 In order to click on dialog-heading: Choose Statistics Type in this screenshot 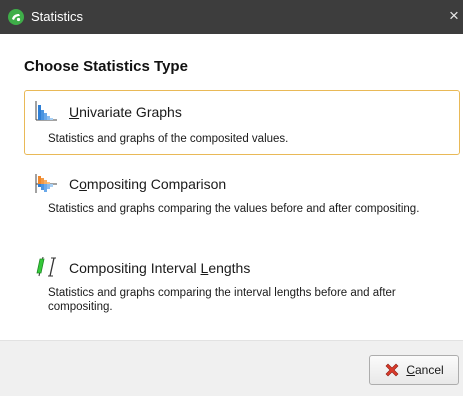, I will do `click(106, 66)`.